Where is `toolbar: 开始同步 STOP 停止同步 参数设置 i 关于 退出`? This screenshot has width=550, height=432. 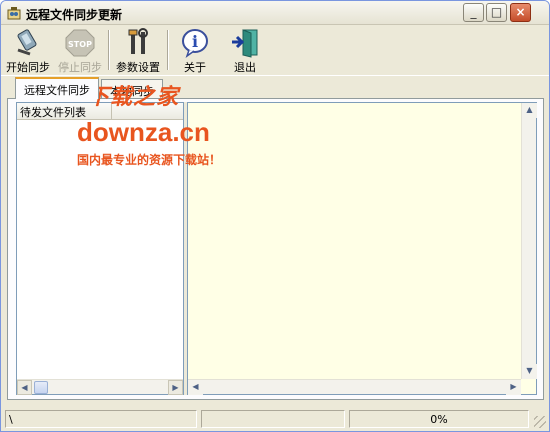
toolbar: 开始同步 STOP 停止同步 参数设置 i 关于 退出 is located at coordinates (275, 51).